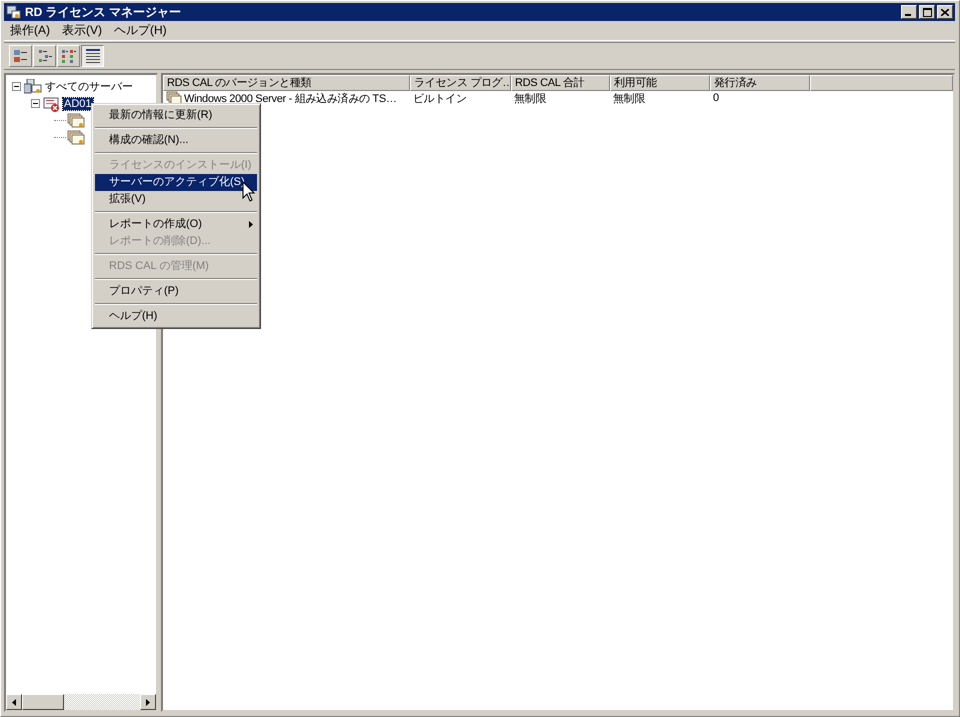 The height and width of the screenshot is (717, 960). I want to click on maximize-button, so click(927, 12).